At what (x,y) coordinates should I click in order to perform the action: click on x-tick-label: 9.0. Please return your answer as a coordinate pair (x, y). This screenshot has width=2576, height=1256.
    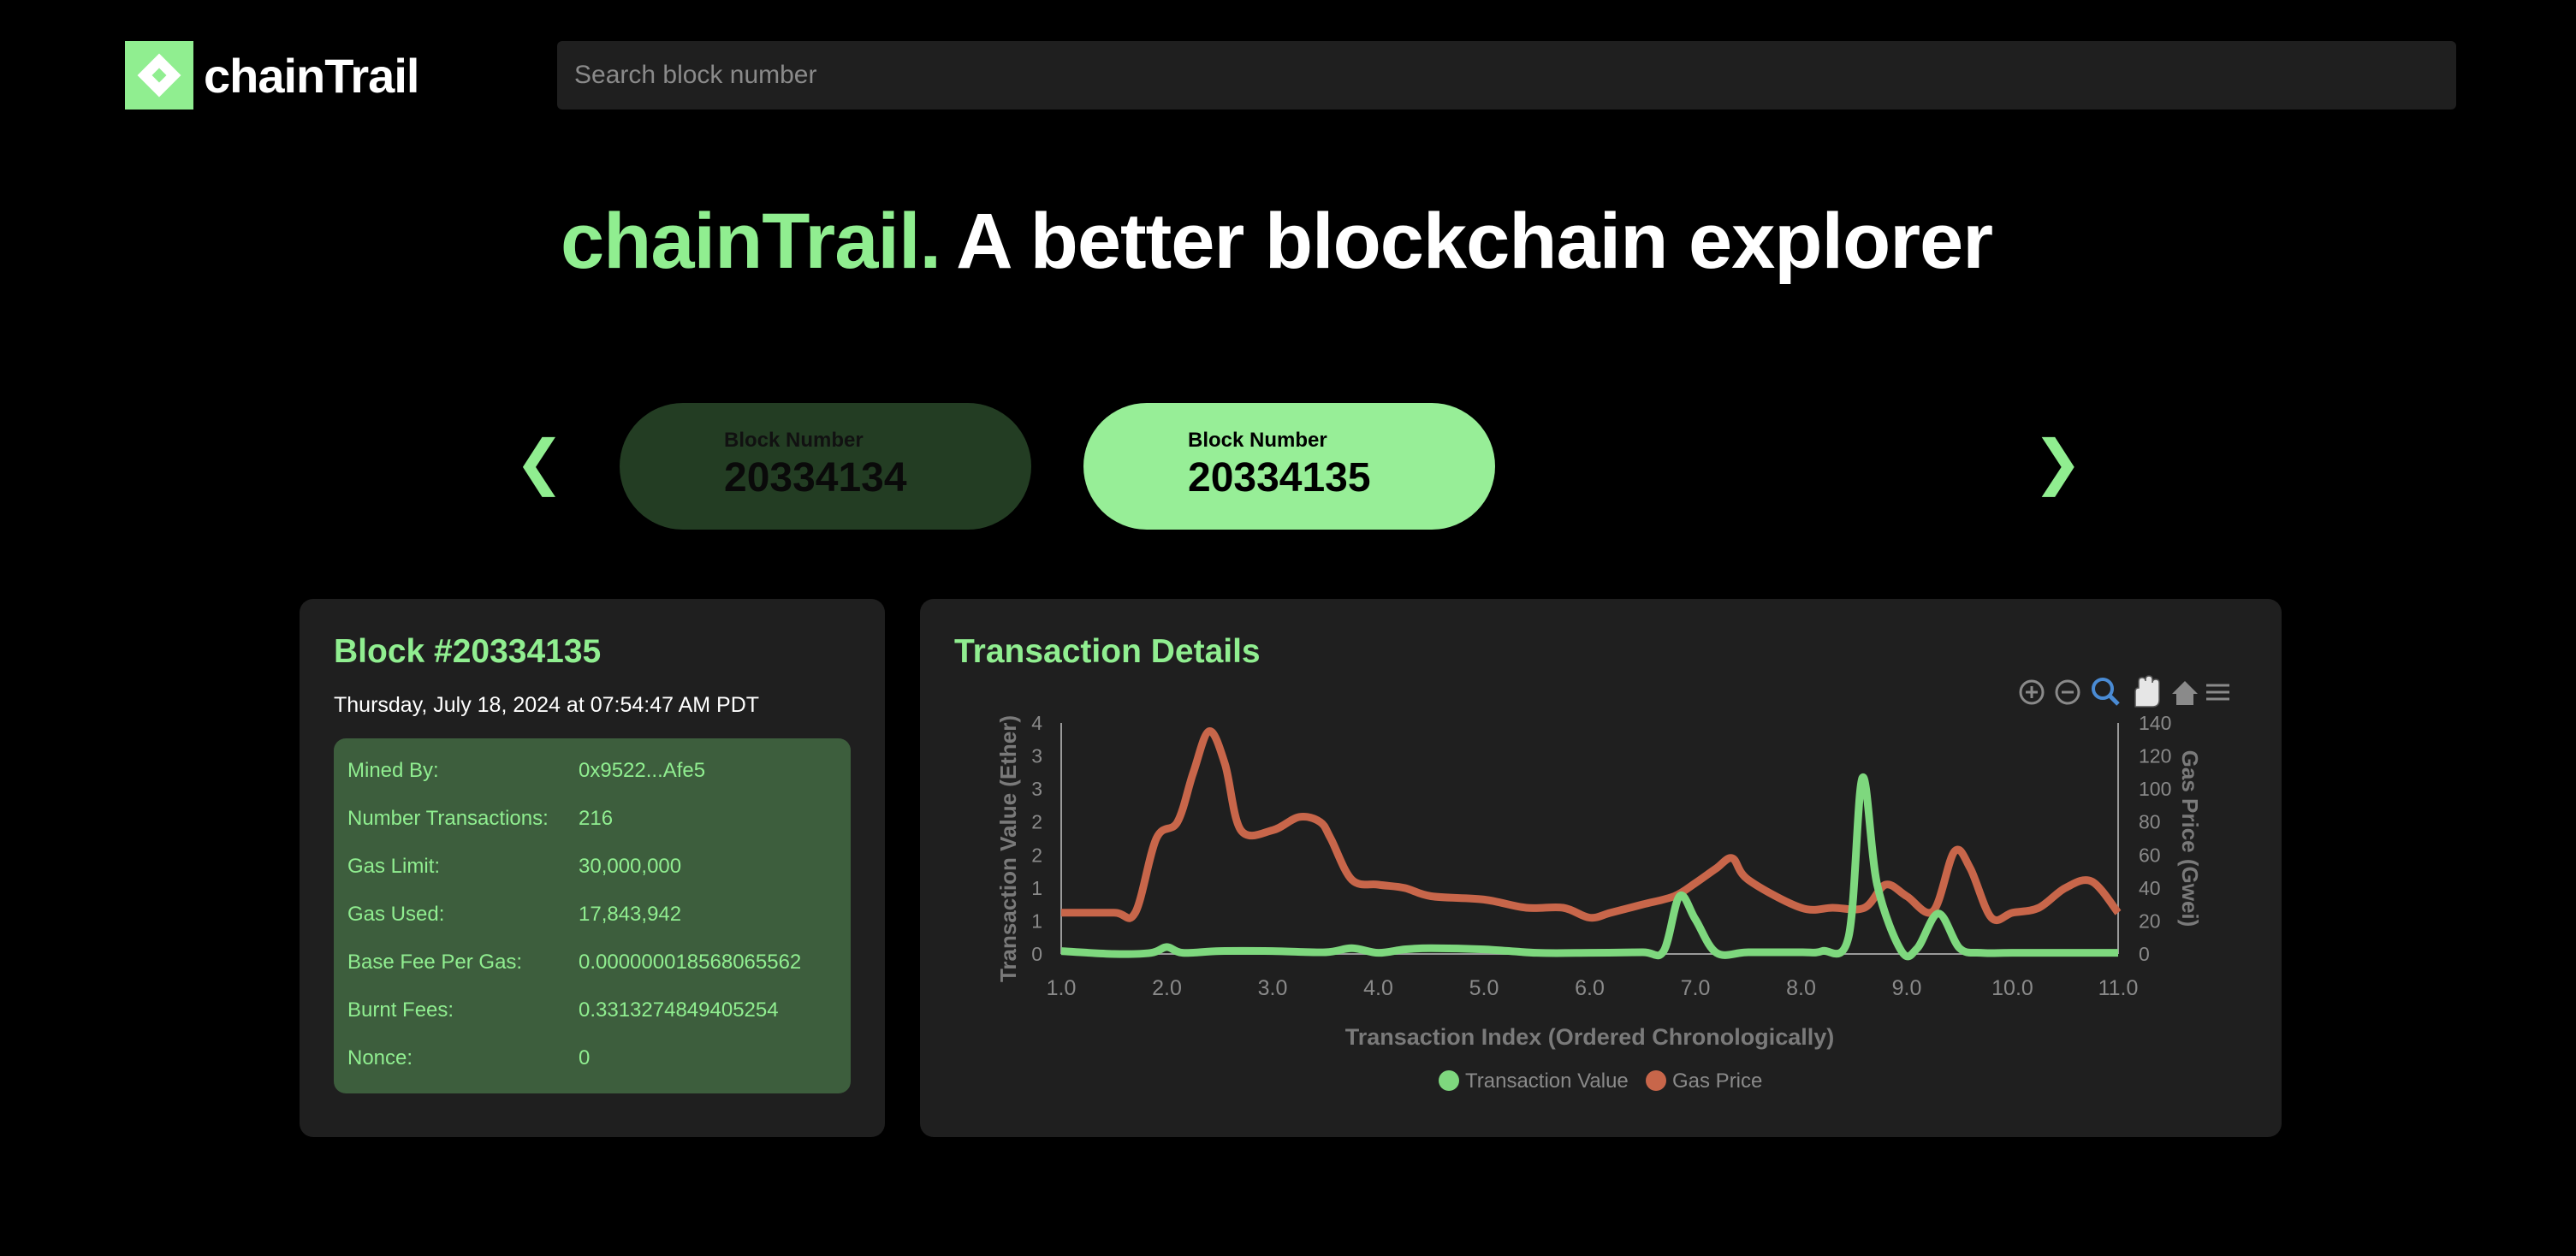
    Looking at the image, I should click on (1907, 988).